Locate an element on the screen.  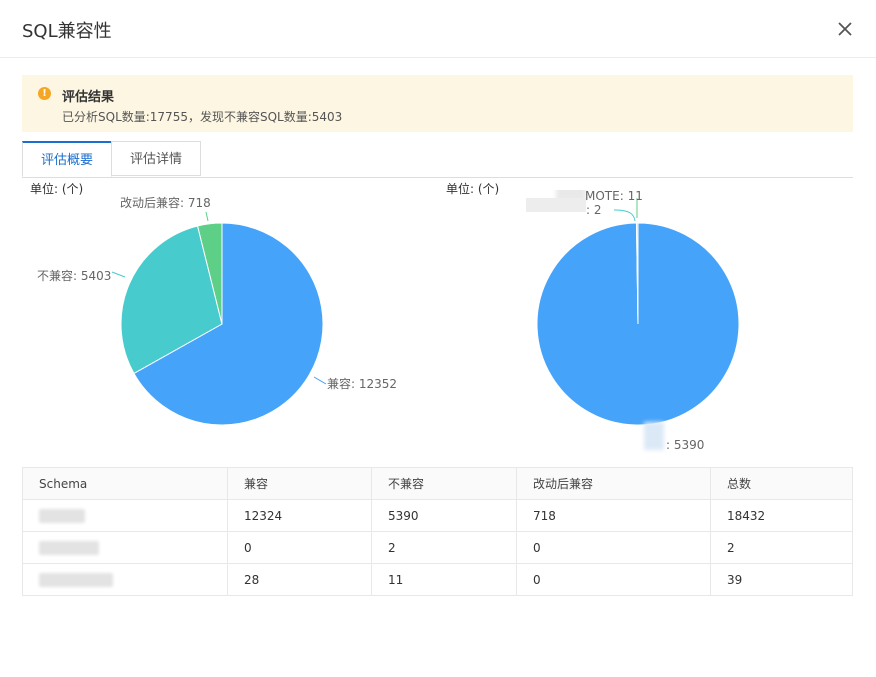
alert-title: 评估结果 is located at coordinates (88, 97).